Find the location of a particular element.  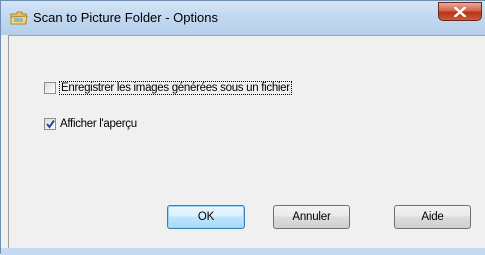

close-icon is located at coordinates (460, 12).